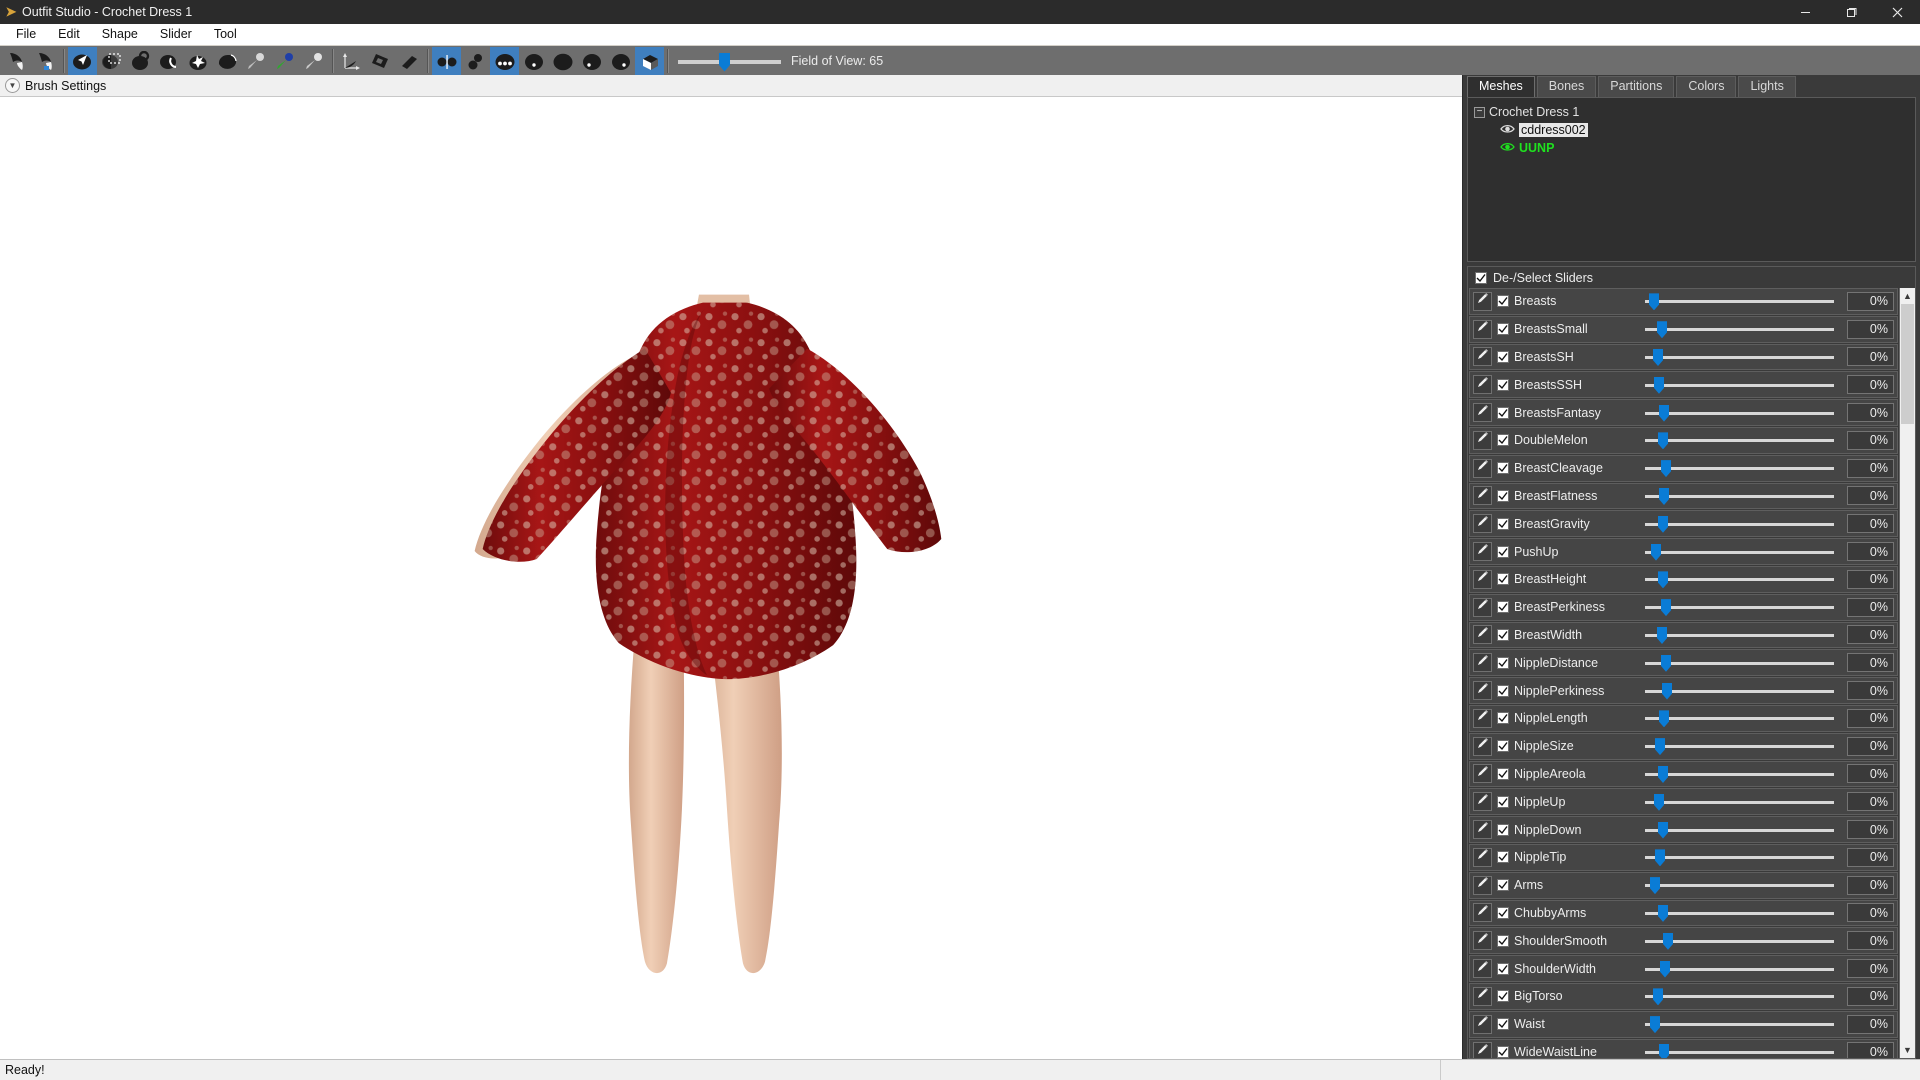  What do you see at coordinates (69, 34) in the screenshot?
I see `menu-edit: Edit` at bounding box center [69, 34].